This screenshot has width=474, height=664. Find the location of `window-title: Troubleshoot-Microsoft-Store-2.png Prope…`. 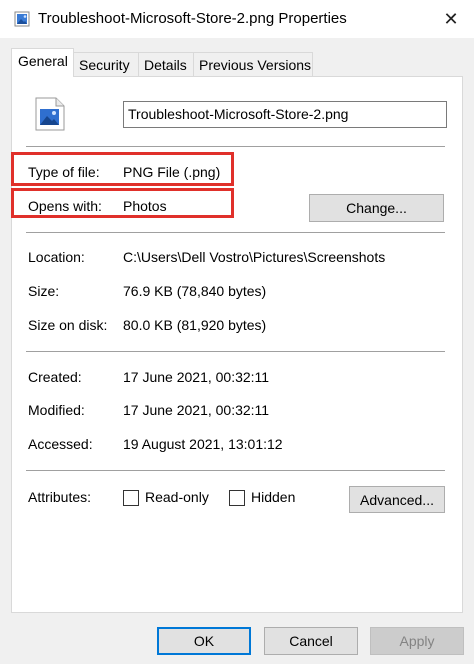

window-title: Troubleshoot-Microsoft-Store-2.png Prope… is located at coordinates (192, 18).